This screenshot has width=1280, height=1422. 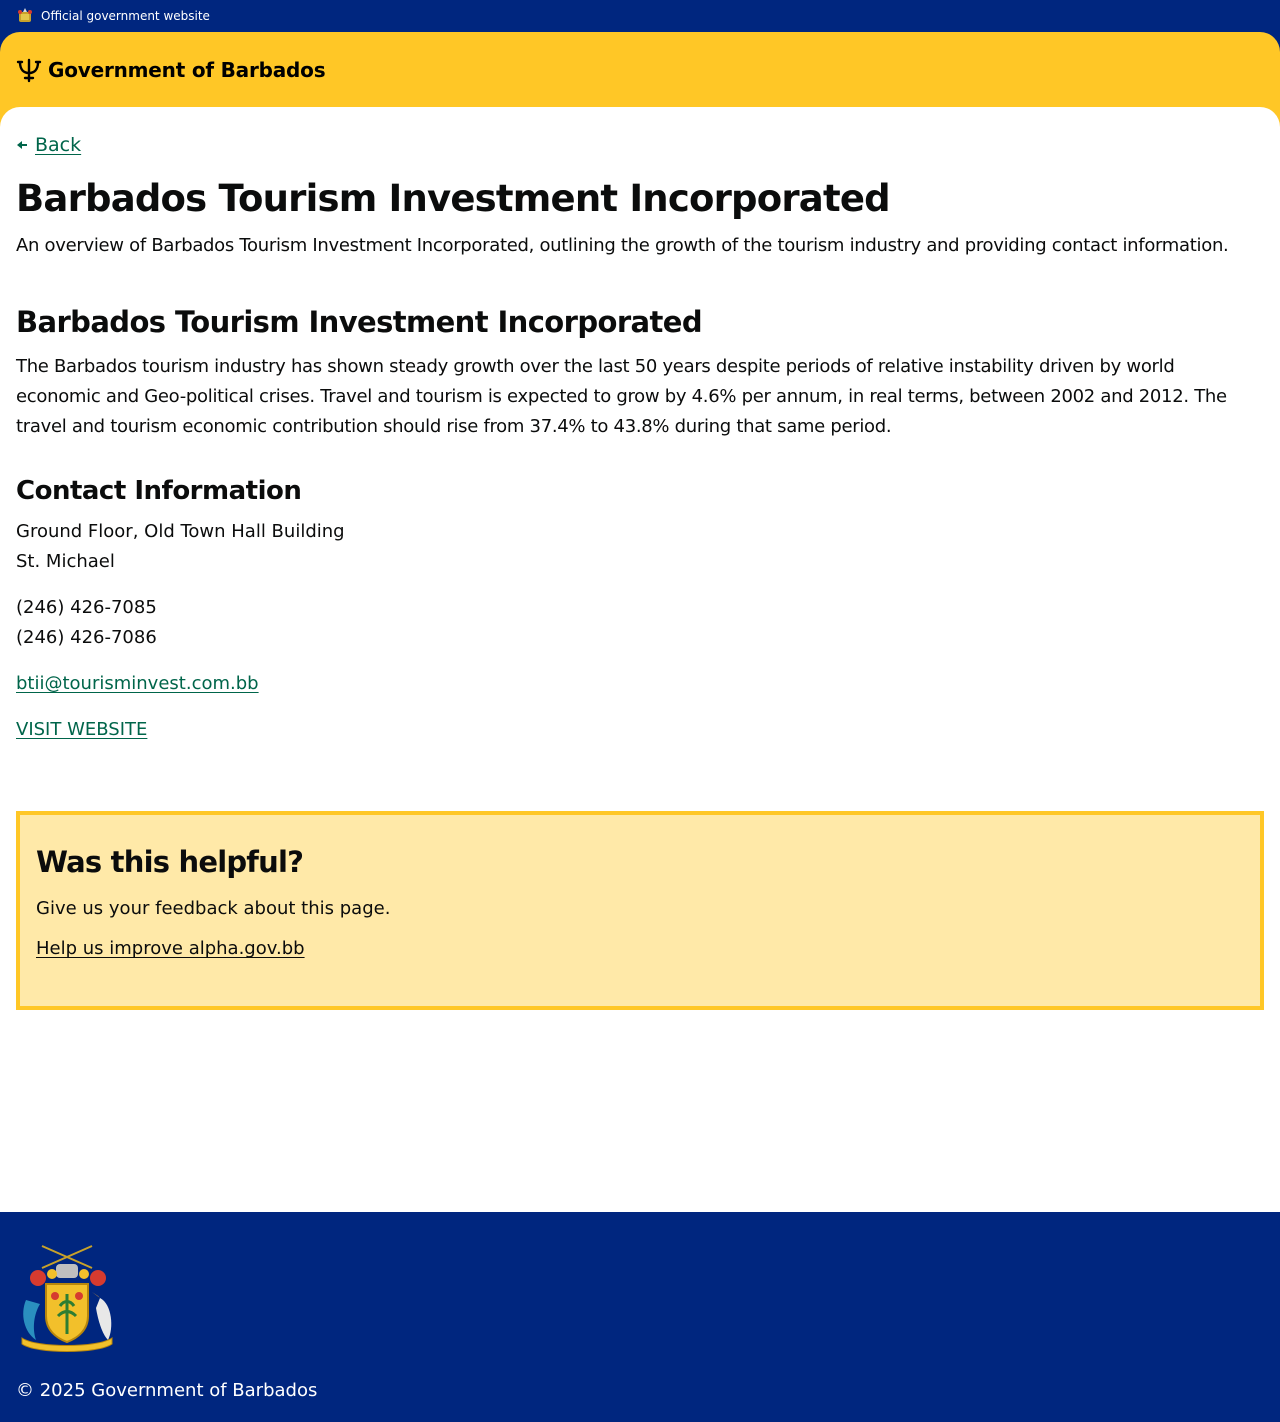 What do you see at coordinates (29, 70) in the screenshot?
I see `trident-icon` at bounding box center [29, 70].